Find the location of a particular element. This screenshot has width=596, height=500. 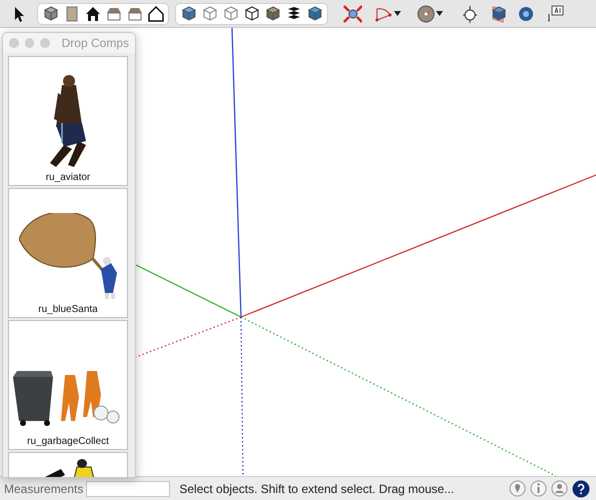

component-name: ru_garbageCollect is located at coordinates (68, 442).